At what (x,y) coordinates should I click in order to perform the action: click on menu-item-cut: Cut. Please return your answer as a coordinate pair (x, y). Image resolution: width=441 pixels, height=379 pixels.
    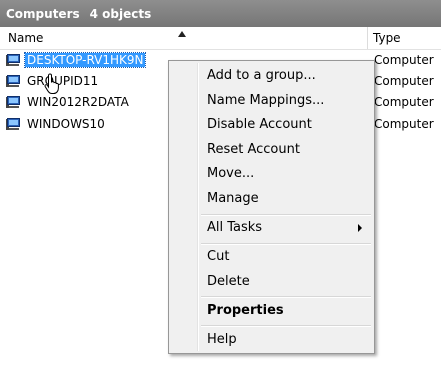
    Looking at the image, I should click on (271, 257).